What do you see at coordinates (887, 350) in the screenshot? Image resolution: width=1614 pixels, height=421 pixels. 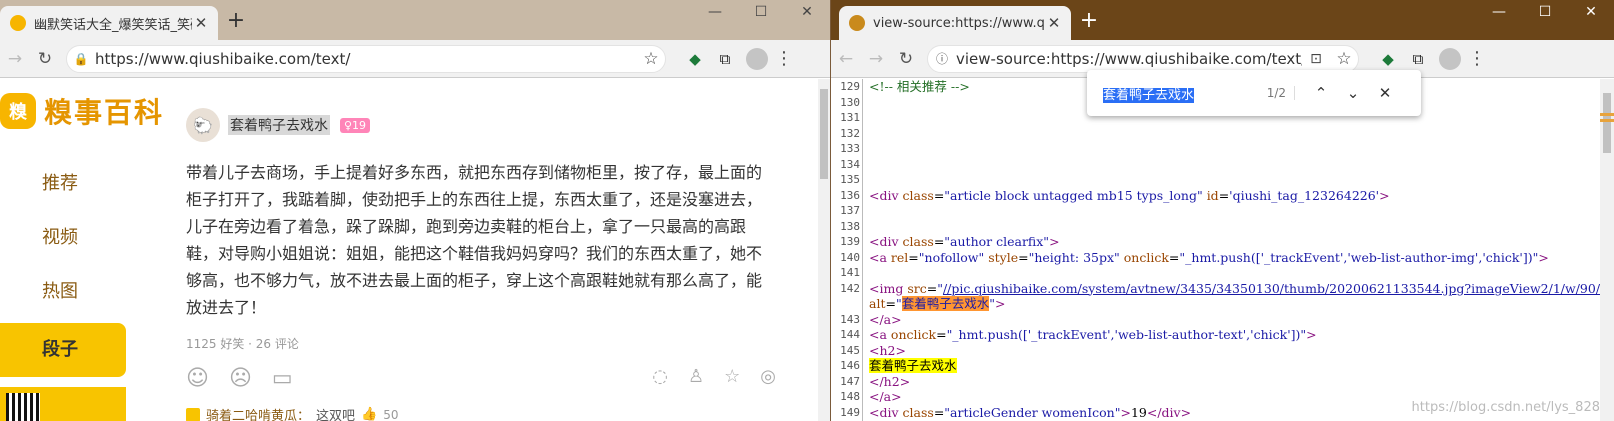 I see `line-code: <h2>` at bounding box center [887, 350].